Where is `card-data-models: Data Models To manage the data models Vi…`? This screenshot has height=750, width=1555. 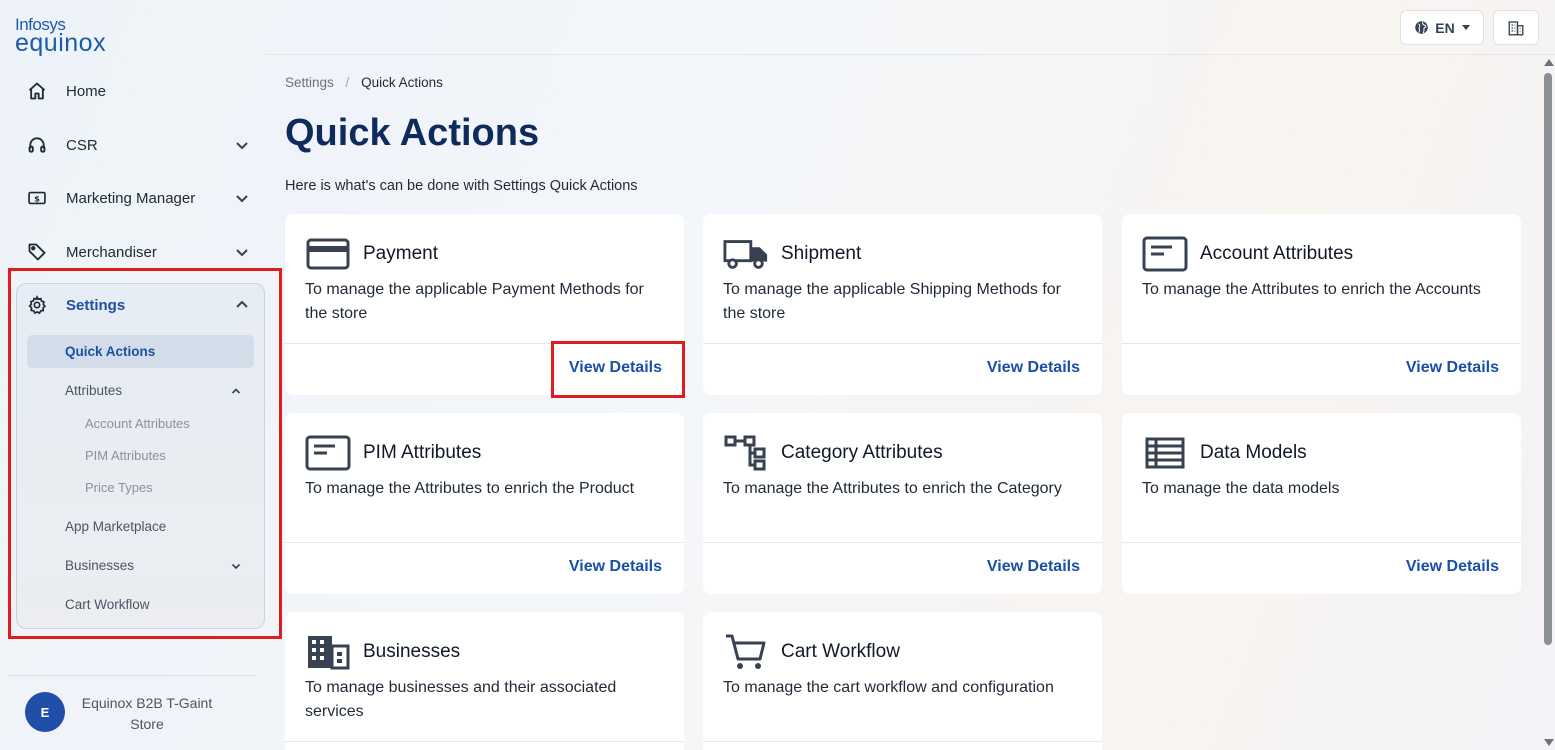
card-data-models: Data Models To manage the data models Vi… is located at coordinates (1321, 503).